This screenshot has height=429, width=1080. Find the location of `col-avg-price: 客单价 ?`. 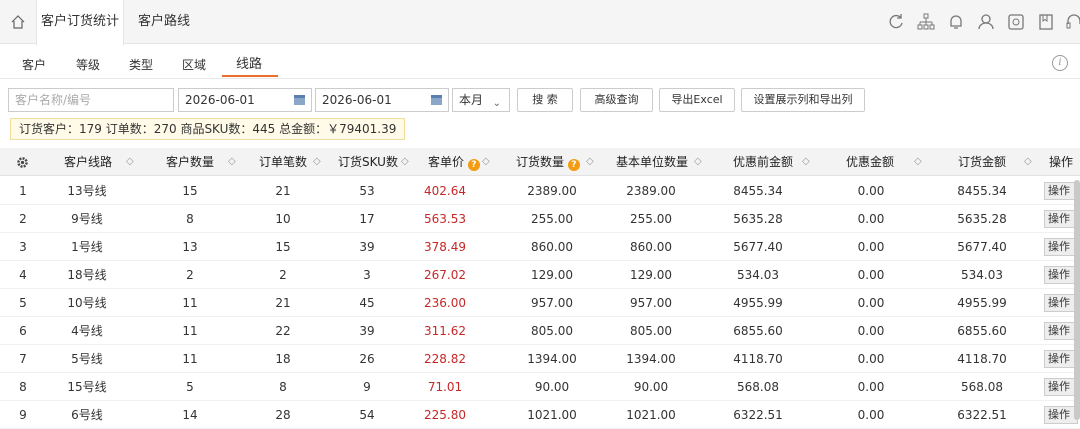

col-avg-price: 客单价 ? is located at coordinates (454, 162).